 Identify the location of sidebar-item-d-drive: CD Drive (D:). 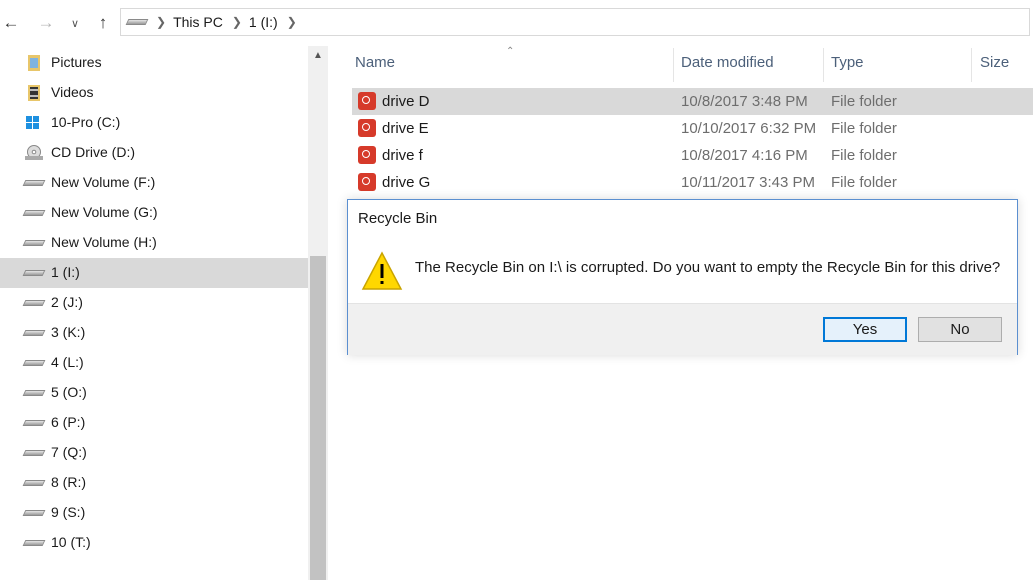
(154, 153).